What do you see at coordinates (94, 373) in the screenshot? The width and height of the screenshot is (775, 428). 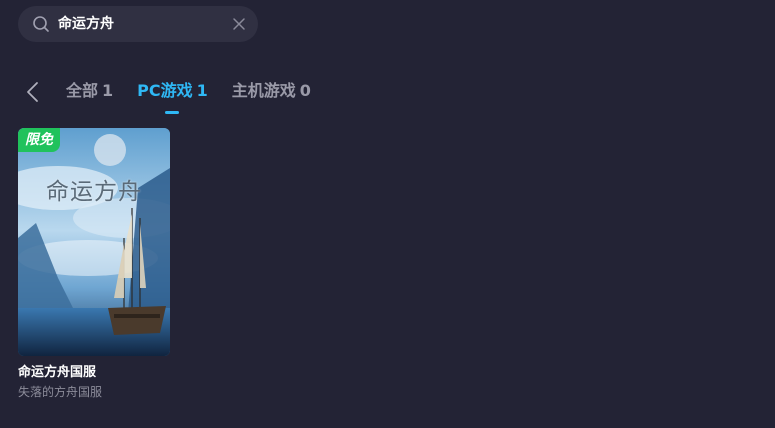 I see `game-title: 命运方舟国服` at bounding box center [94, 373].